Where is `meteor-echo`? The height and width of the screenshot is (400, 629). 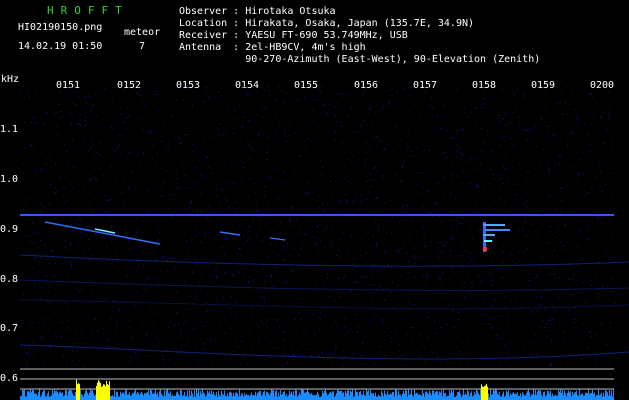 meteor-echo is located at coordinates (496, 237).